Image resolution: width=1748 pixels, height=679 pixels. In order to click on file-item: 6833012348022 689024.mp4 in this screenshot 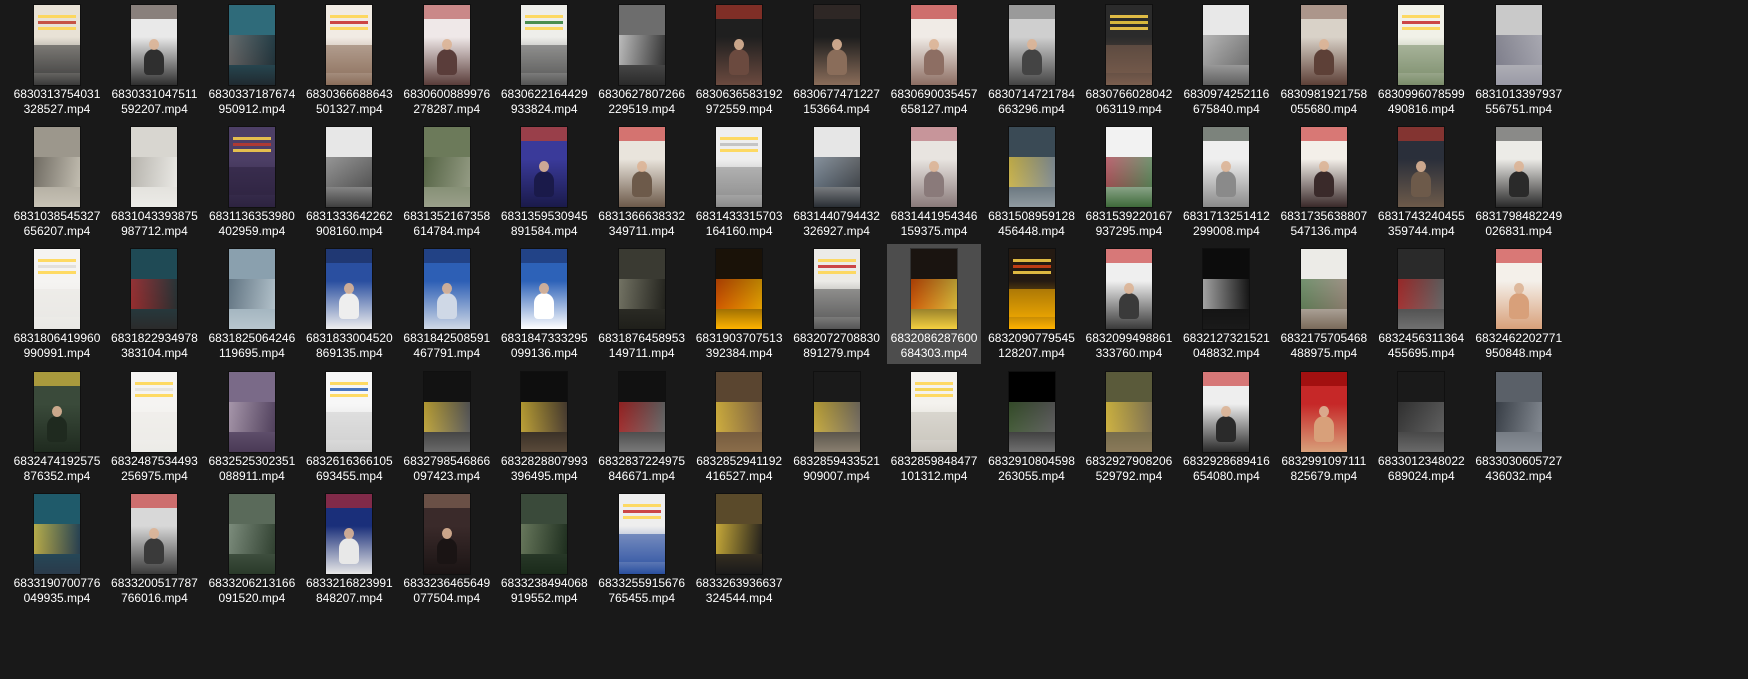, I will do `click(1421, 427)`.